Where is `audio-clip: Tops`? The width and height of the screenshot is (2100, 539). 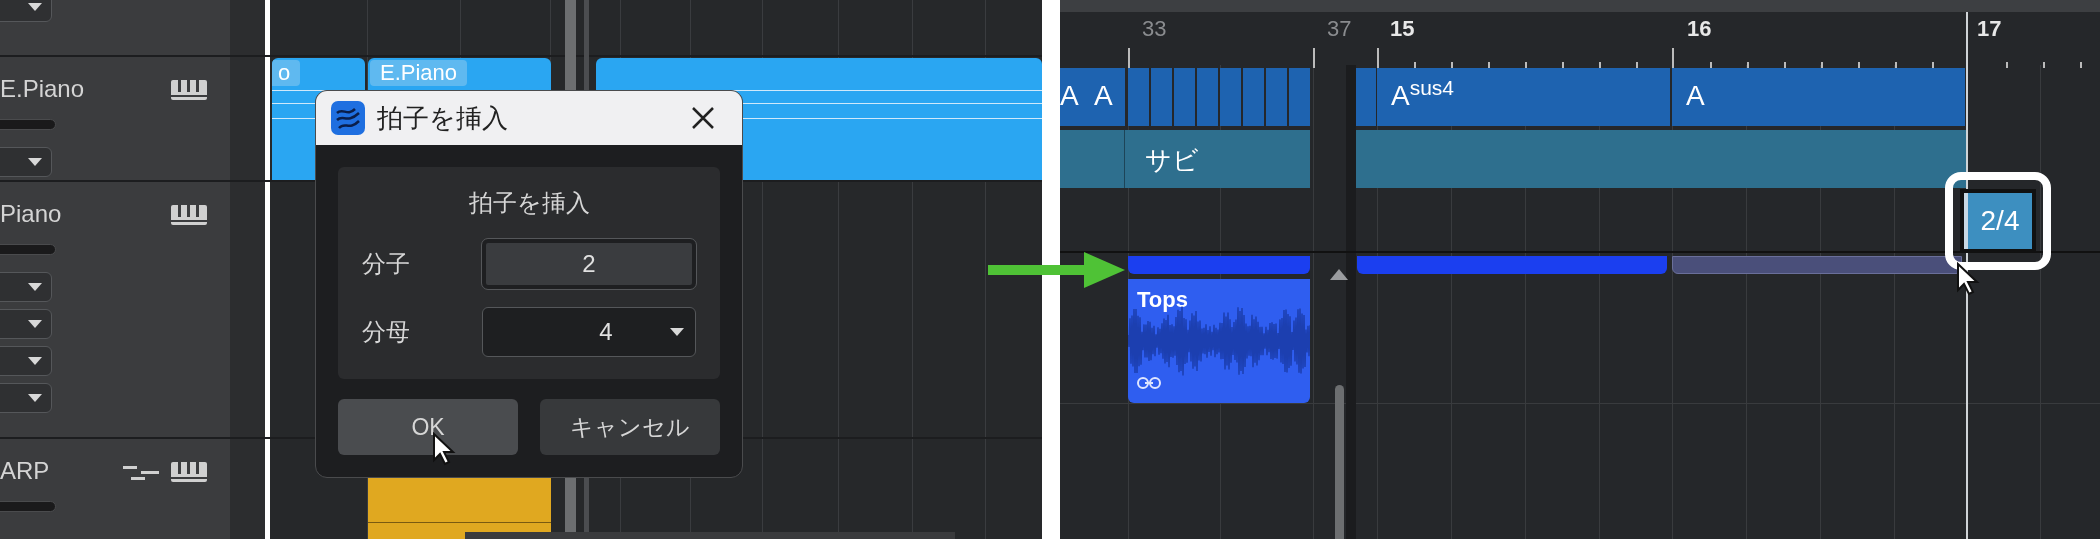
audio-clip: Tops is located at coordinates (1219, 341).